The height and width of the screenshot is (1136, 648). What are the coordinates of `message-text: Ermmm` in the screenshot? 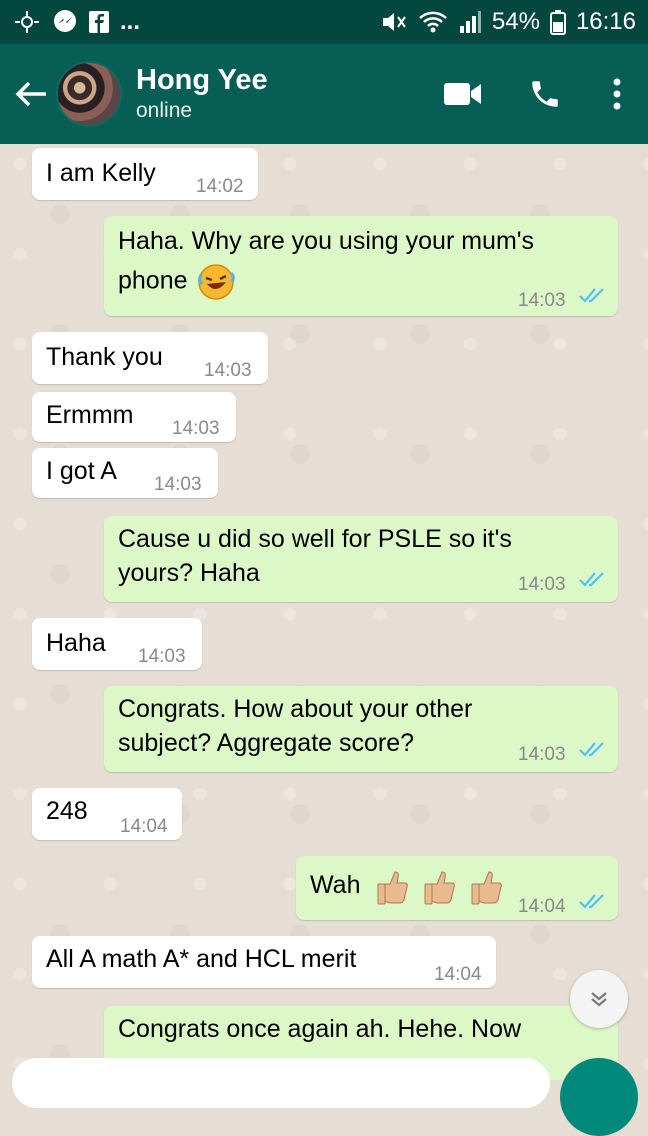 It's located at (90, 415).